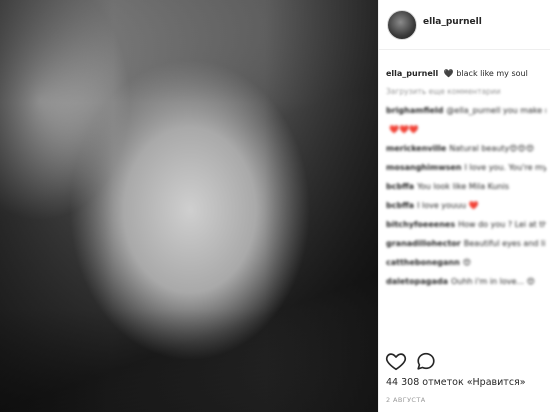  I want to click on comment-item: daletopagada Ouhh i'm in love... 😍, so click(466, 285).